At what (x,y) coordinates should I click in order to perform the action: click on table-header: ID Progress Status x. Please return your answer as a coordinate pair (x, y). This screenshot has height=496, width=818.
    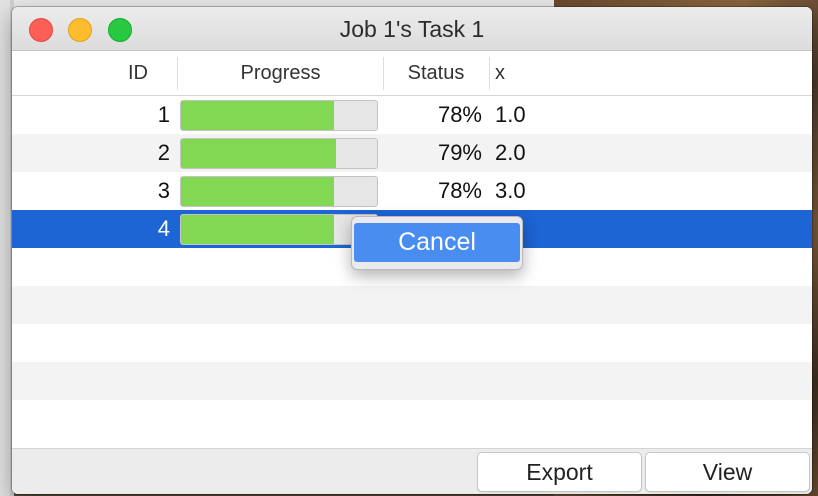
    Looking at the image, I should click on (412, 73).